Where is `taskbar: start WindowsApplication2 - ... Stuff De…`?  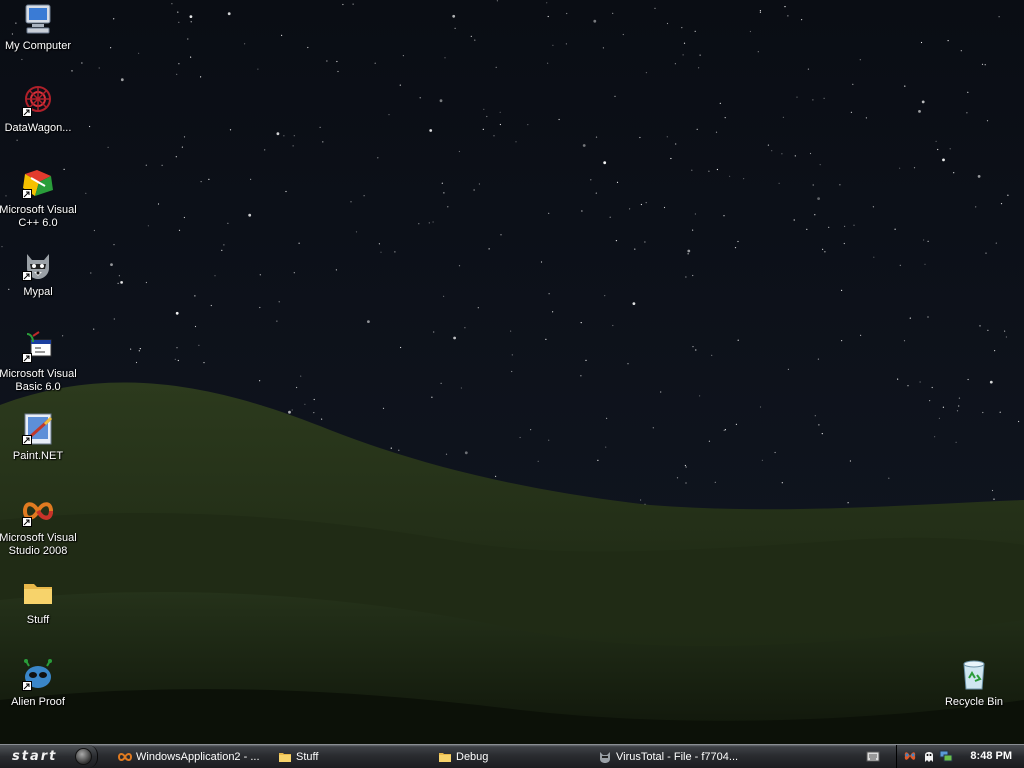 taskbar: start WindowsApplication2 - ... Stuff De… is located at coordinates (512, 756).